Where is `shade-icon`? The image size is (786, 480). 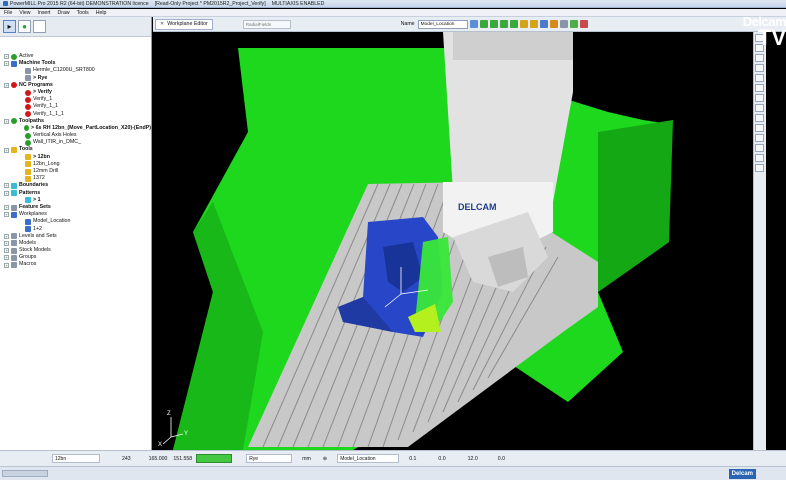
shade-icon is located at coordinates (759, 118).